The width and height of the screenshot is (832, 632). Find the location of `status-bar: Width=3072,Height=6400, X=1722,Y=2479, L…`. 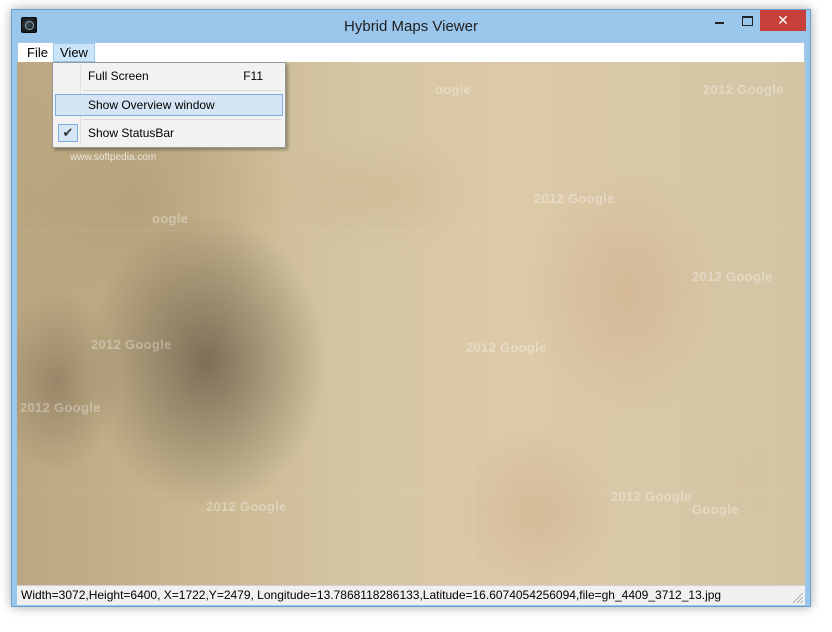

status-bar: Width=3072,Height=6400, X=1722,Y=2479, L… is located at coordinates (411, 595).